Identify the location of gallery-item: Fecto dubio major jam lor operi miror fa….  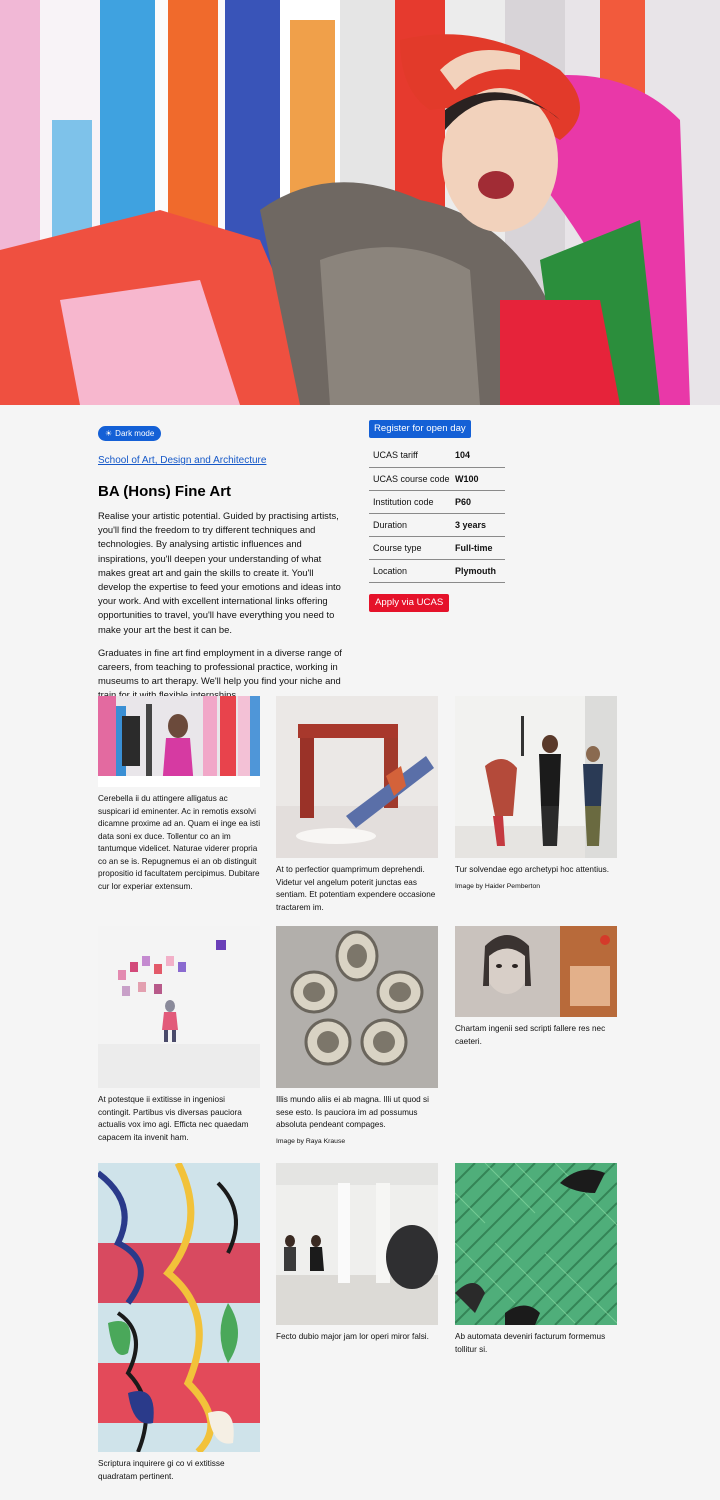
(357, 1253).